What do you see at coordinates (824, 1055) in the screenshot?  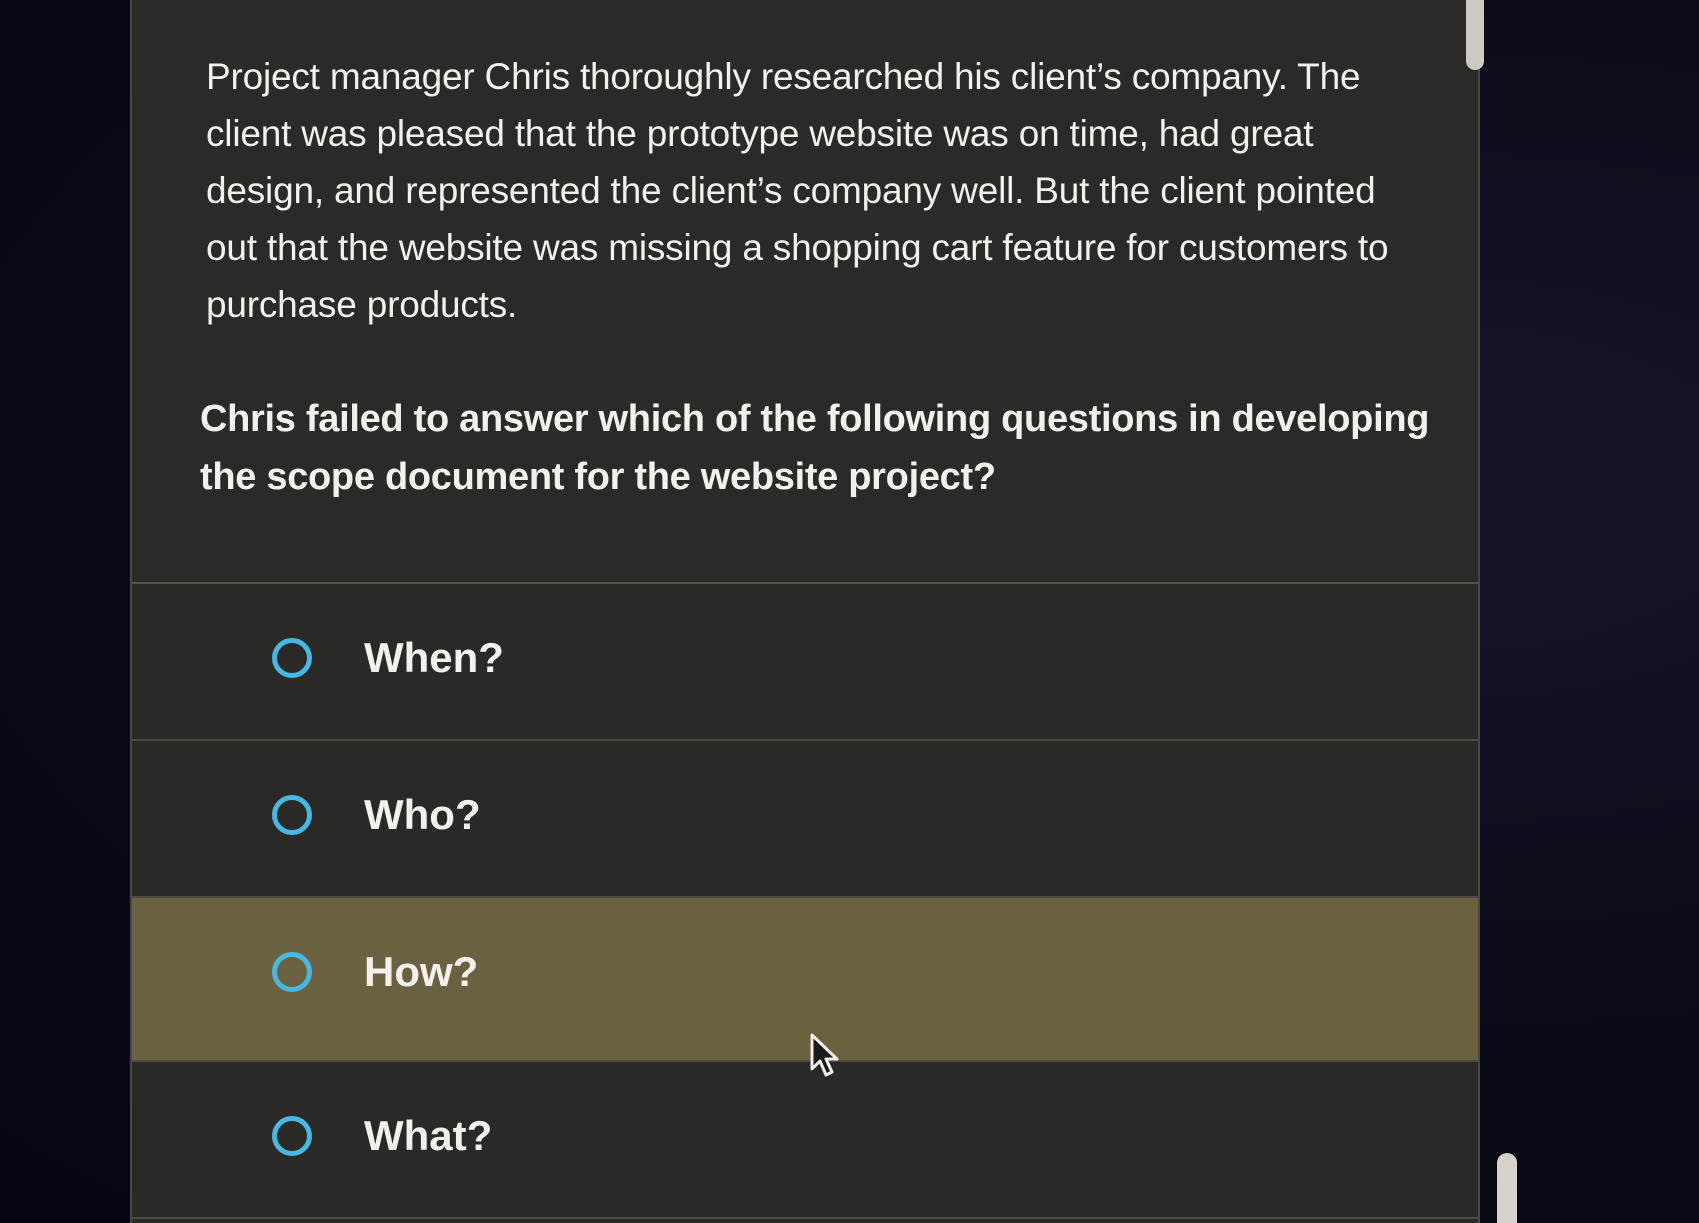 I see `mouse-pointer-icon` at bounding box center [824, 1055].